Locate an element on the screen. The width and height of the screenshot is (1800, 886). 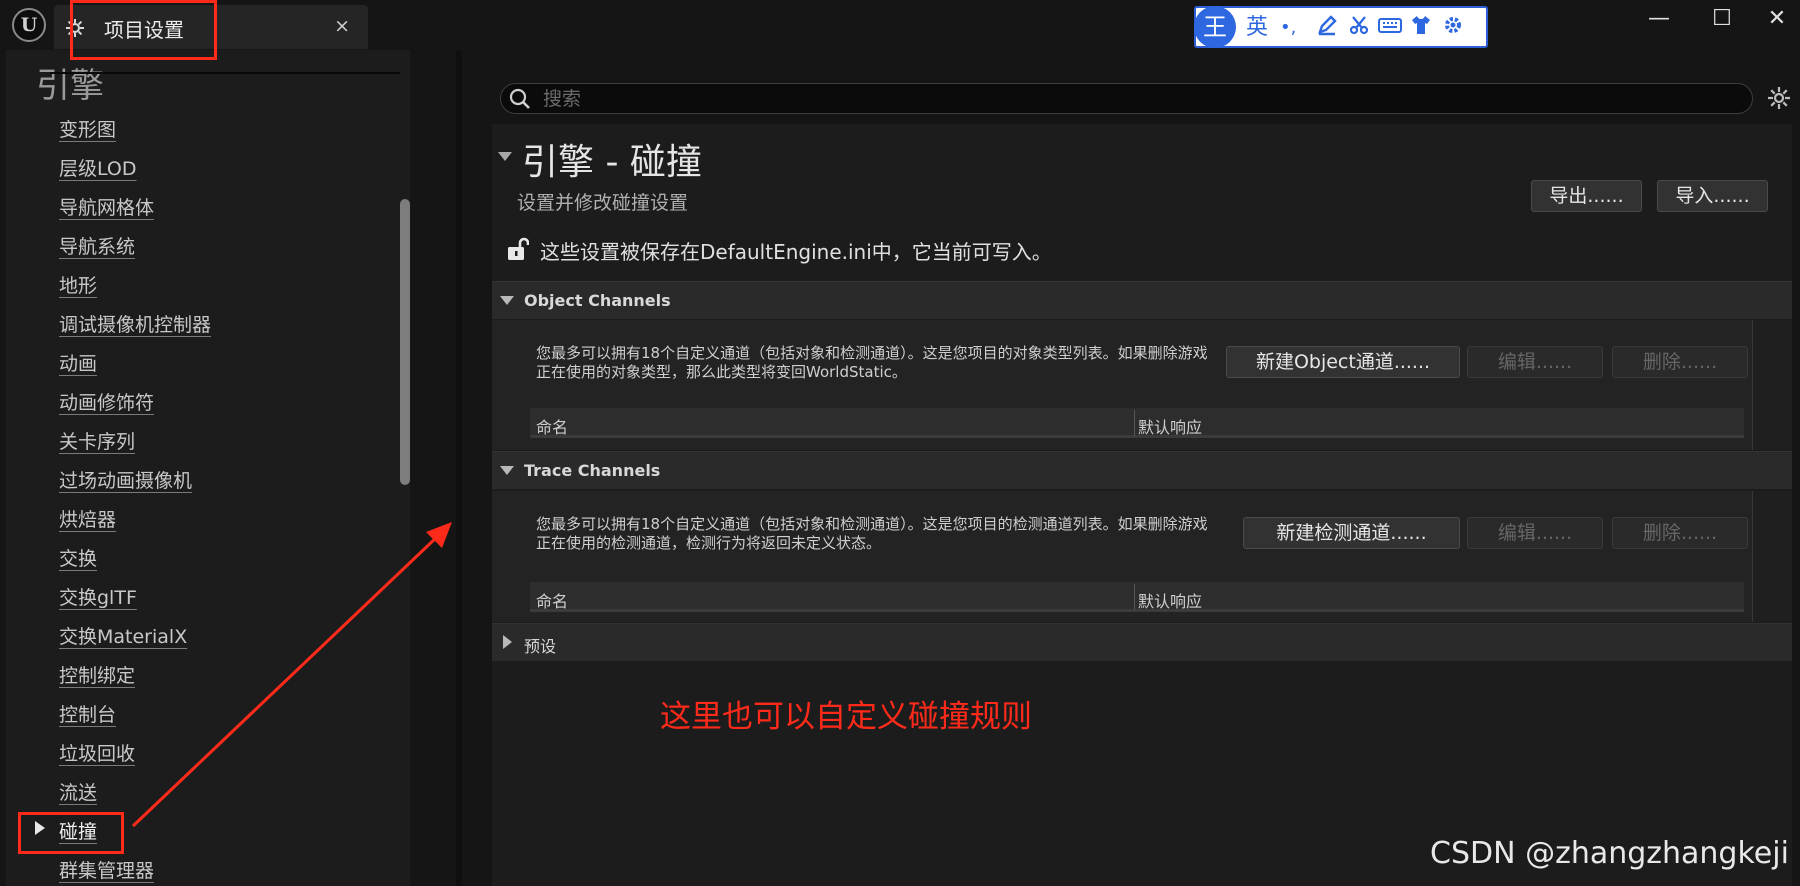
sidebar-item-interchange: 交换 is located at coordinates (78, 557).